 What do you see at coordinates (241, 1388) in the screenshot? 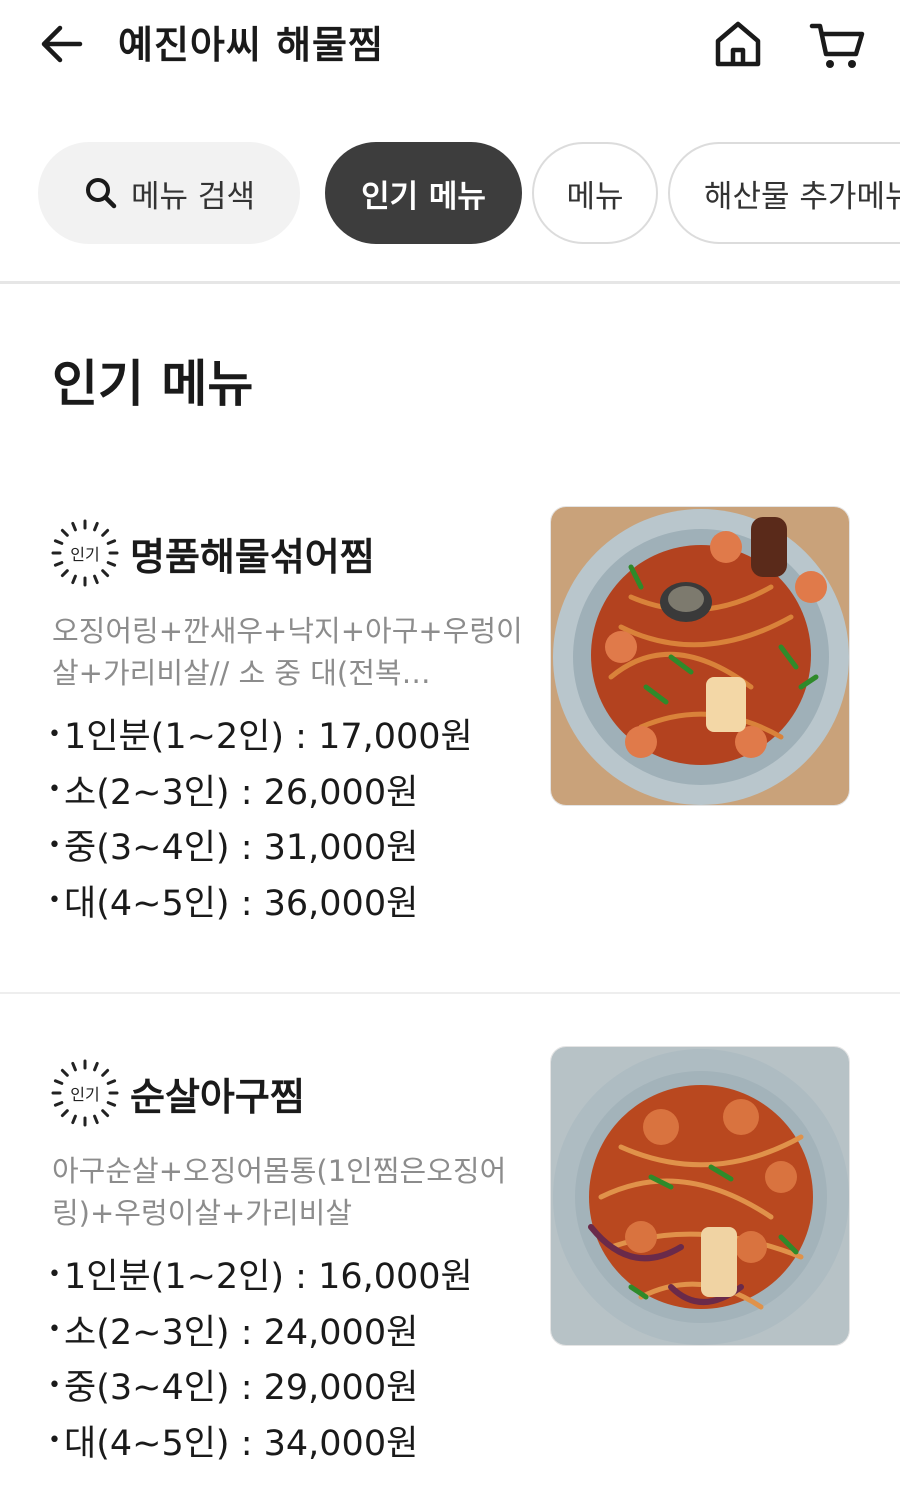
I see `price-text: 중(3~4인) : 29,000원` at bounding box center [241, 1388].